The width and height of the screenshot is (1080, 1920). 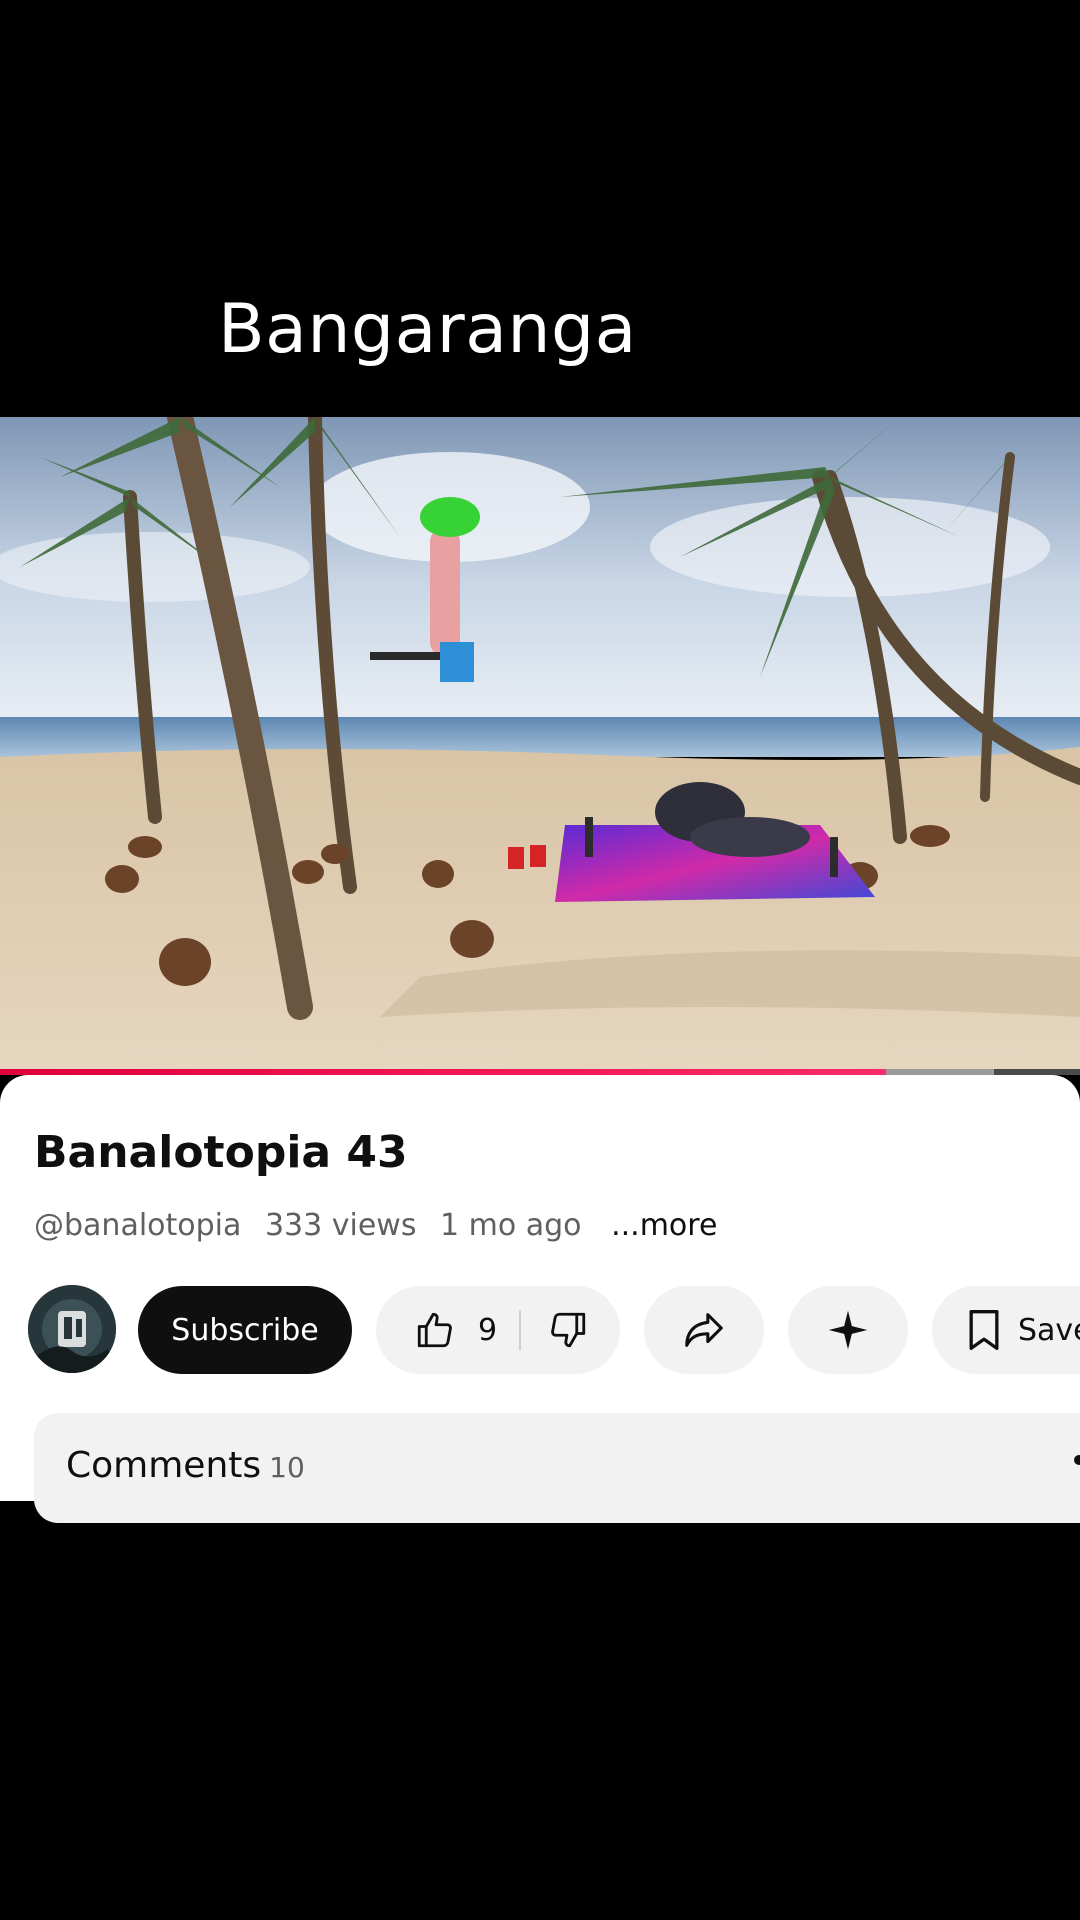 I want to click on video-title: Banalotopia 43, so click(x=221, y=1152).